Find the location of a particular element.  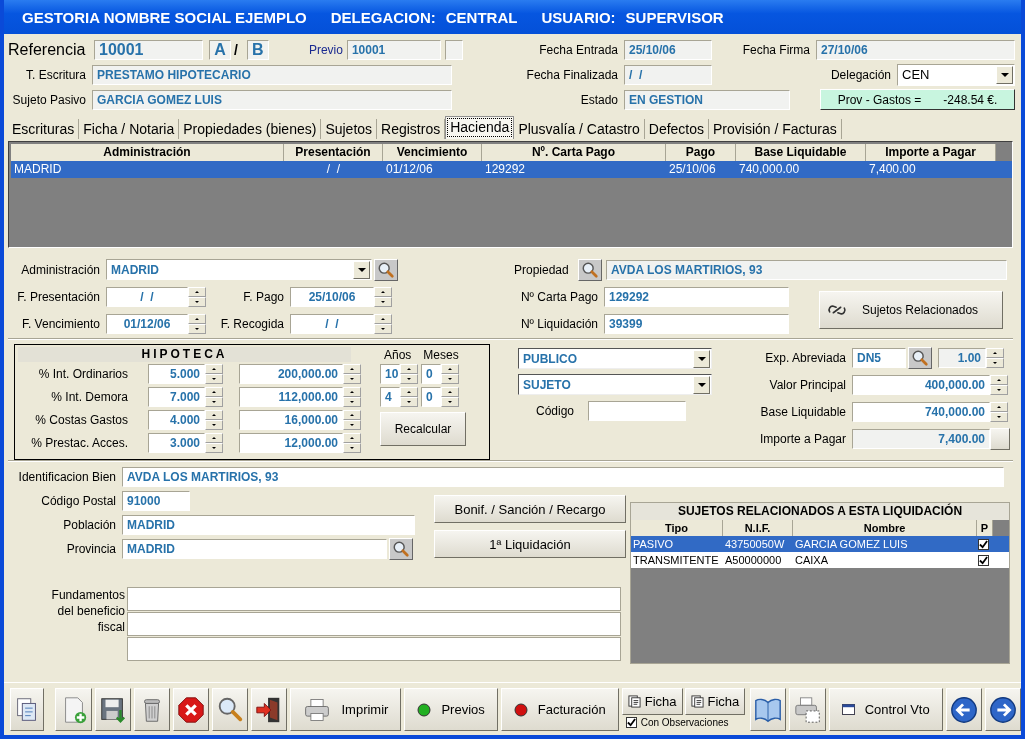

toolbar-button: Imprimir is located at coordinates (346, 709).